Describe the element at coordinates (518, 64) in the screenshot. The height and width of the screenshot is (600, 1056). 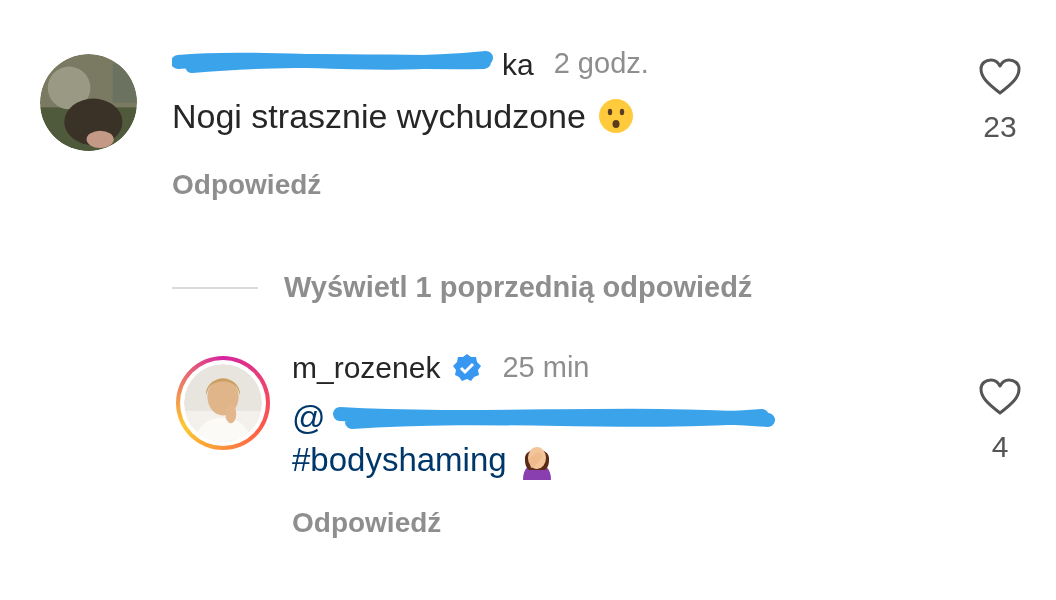
I see `username: ka` at that location.